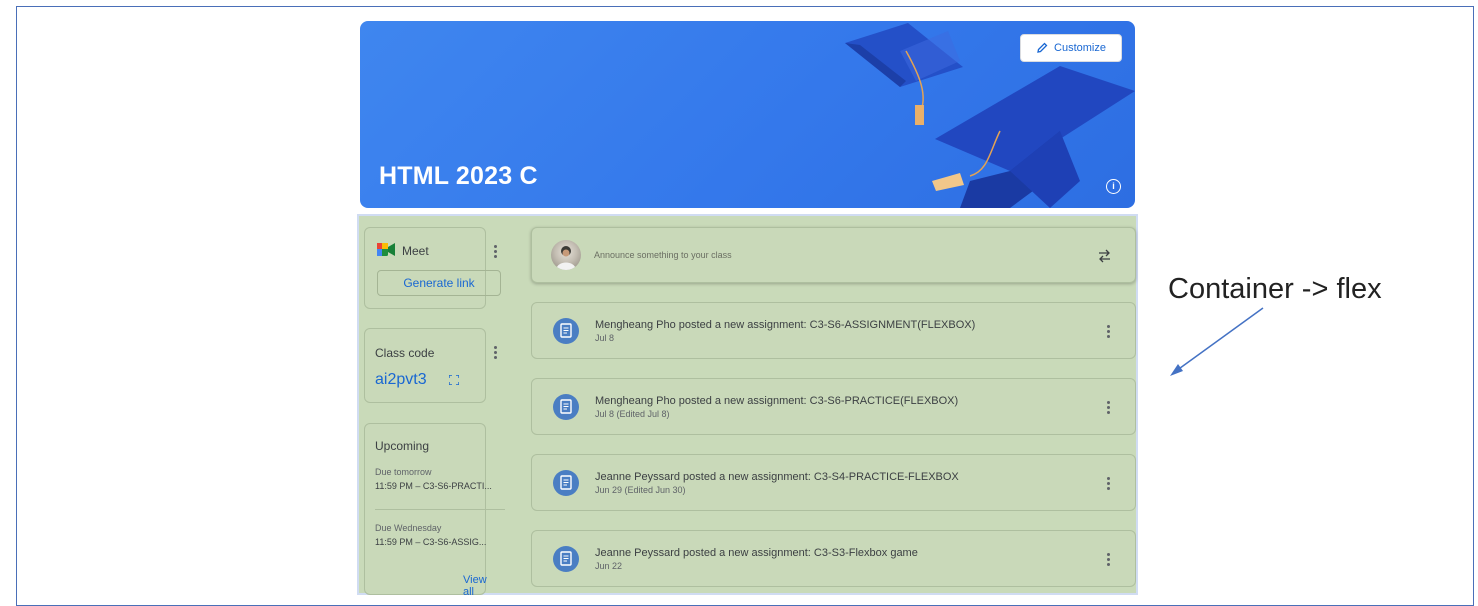 The image size is (1478, 606). What do you see at coordinates (415, 251) in the screenshot?
I see `meet-label: Meet` at bounding box center [415, 251].